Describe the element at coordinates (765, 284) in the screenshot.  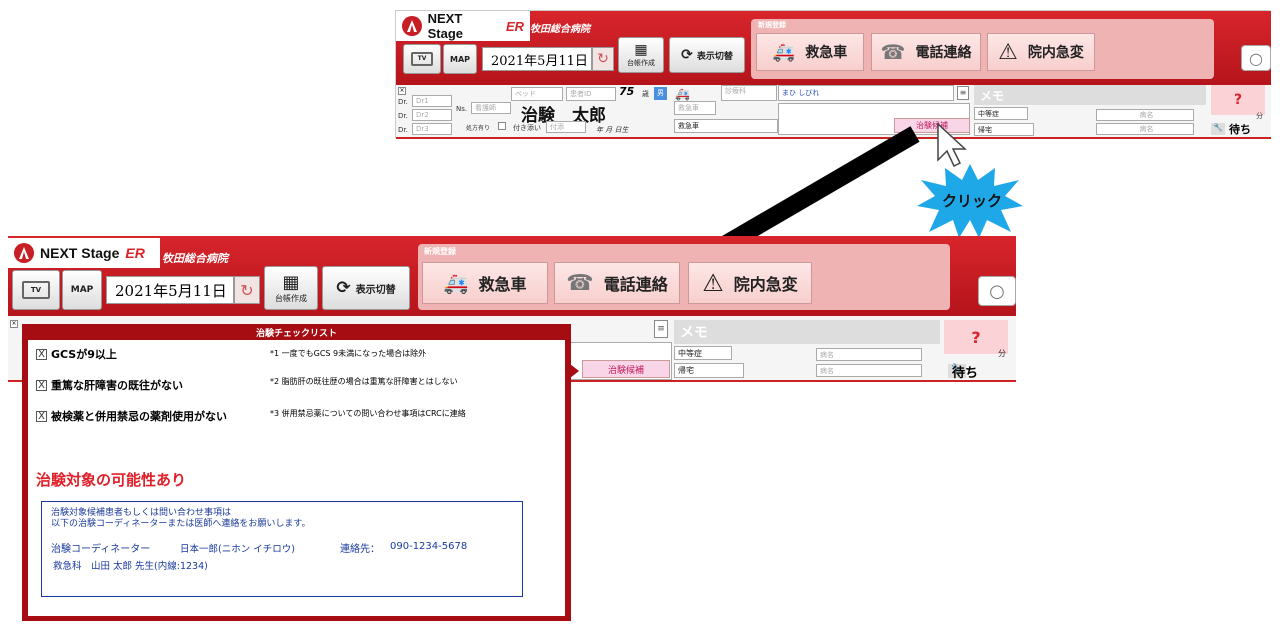
I see `inhospital-label: 院内急変` at that location.